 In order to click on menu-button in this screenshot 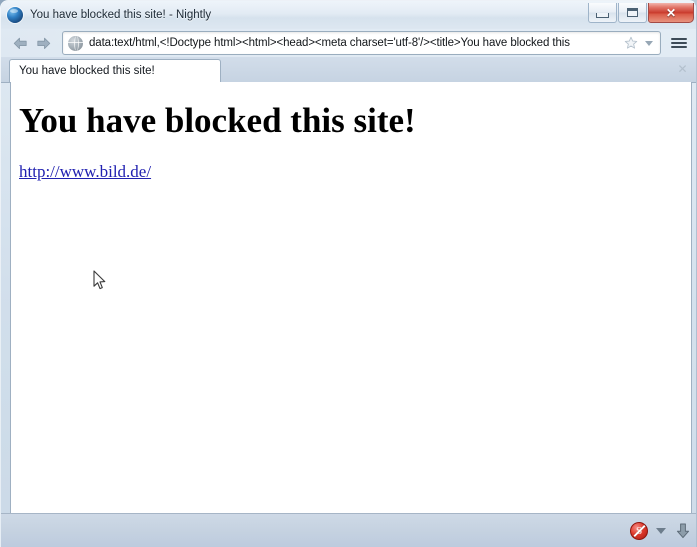, I will do `click(679, 43)`.